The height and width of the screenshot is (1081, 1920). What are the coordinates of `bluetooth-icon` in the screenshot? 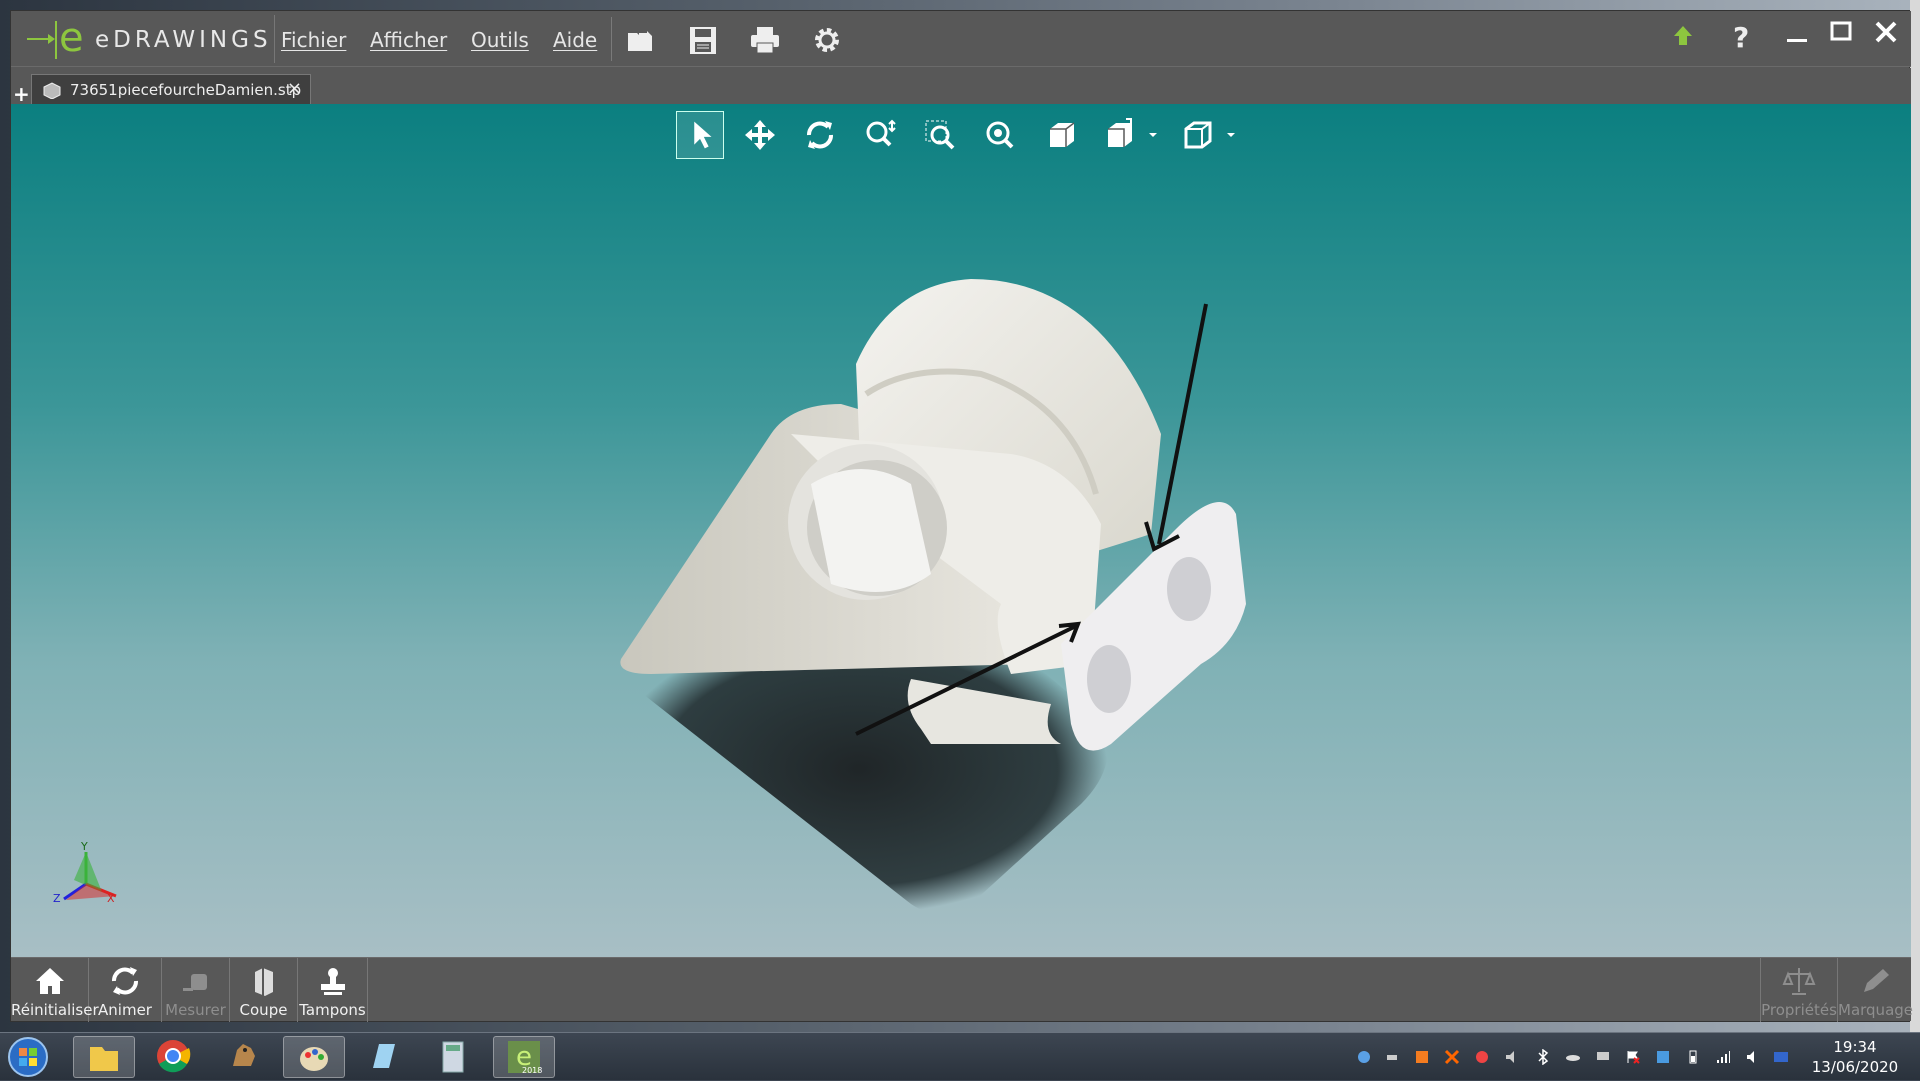 It's located at (1543, 1057).